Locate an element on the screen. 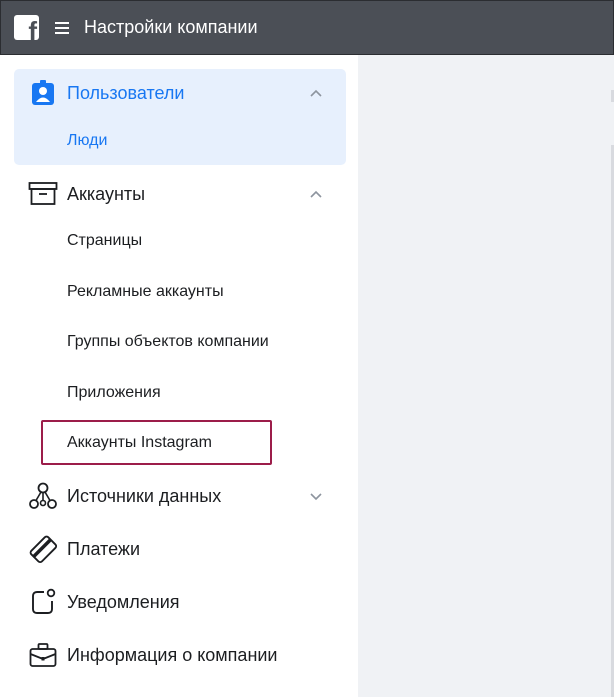 This screenshot has width=614, height=697. sidebar-item-label: Пользователи is located at coordinates (126, 92).